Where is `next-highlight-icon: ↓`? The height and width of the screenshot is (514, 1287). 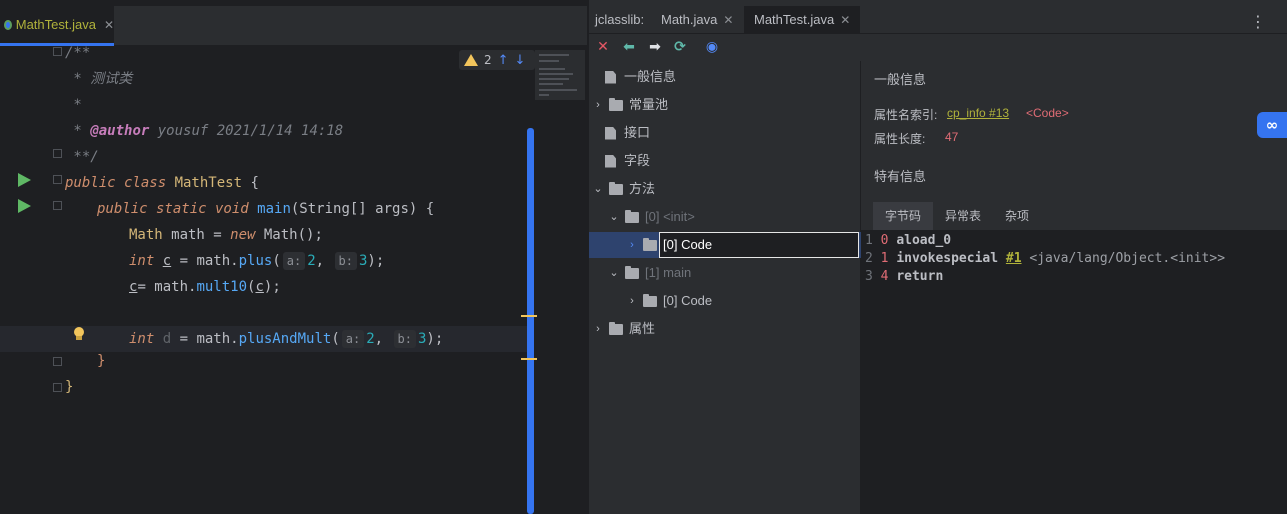 next-highlight-icon: ↓ is located at coordinates (520, 60).